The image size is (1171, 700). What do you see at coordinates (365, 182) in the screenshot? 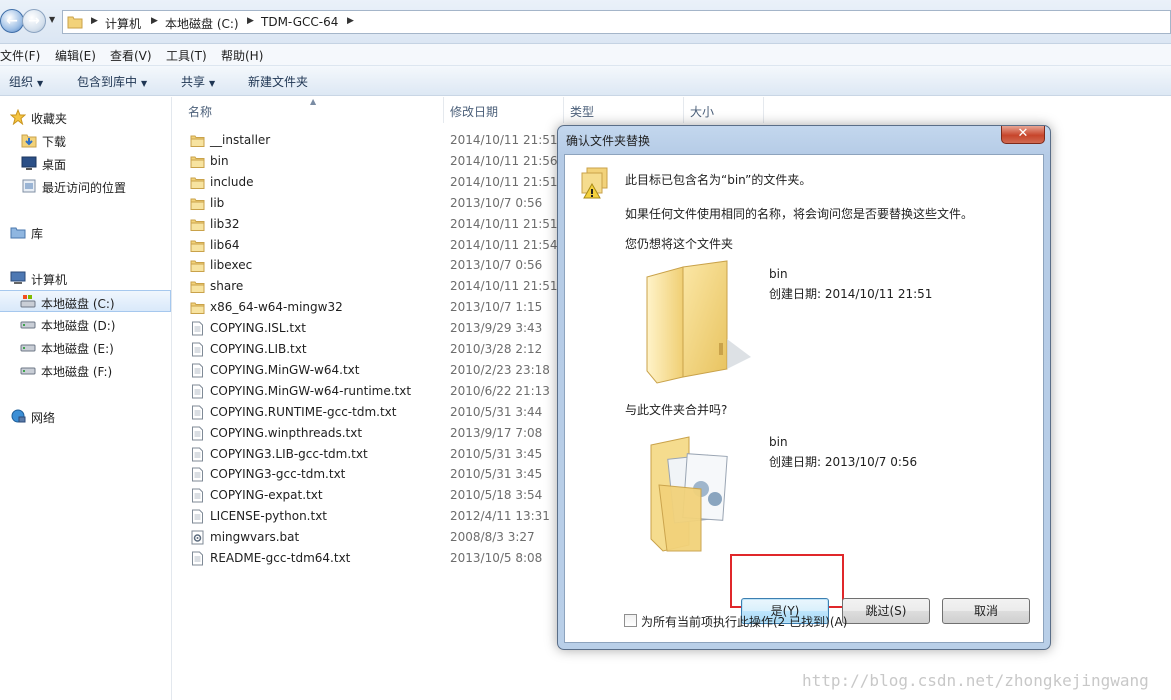
I see `file-row: include 2014/10/11 21:51` at bounding box center [365, 182].